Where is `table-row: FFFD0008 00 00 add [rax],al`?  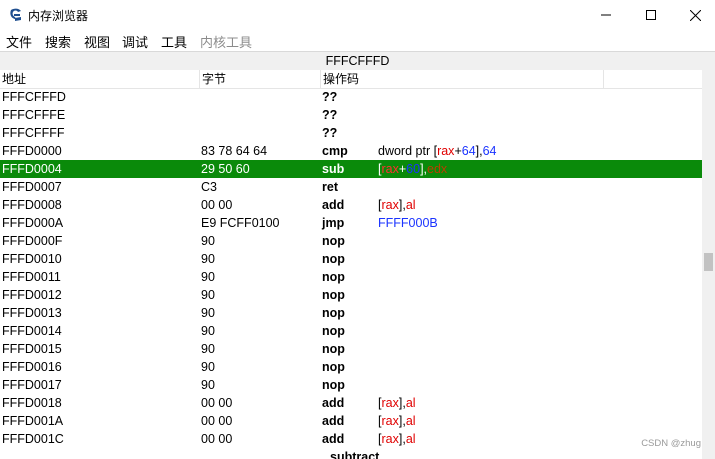
table-row: FFFD0008 00 00 add [rax],al is located at coordinates (351, 205).